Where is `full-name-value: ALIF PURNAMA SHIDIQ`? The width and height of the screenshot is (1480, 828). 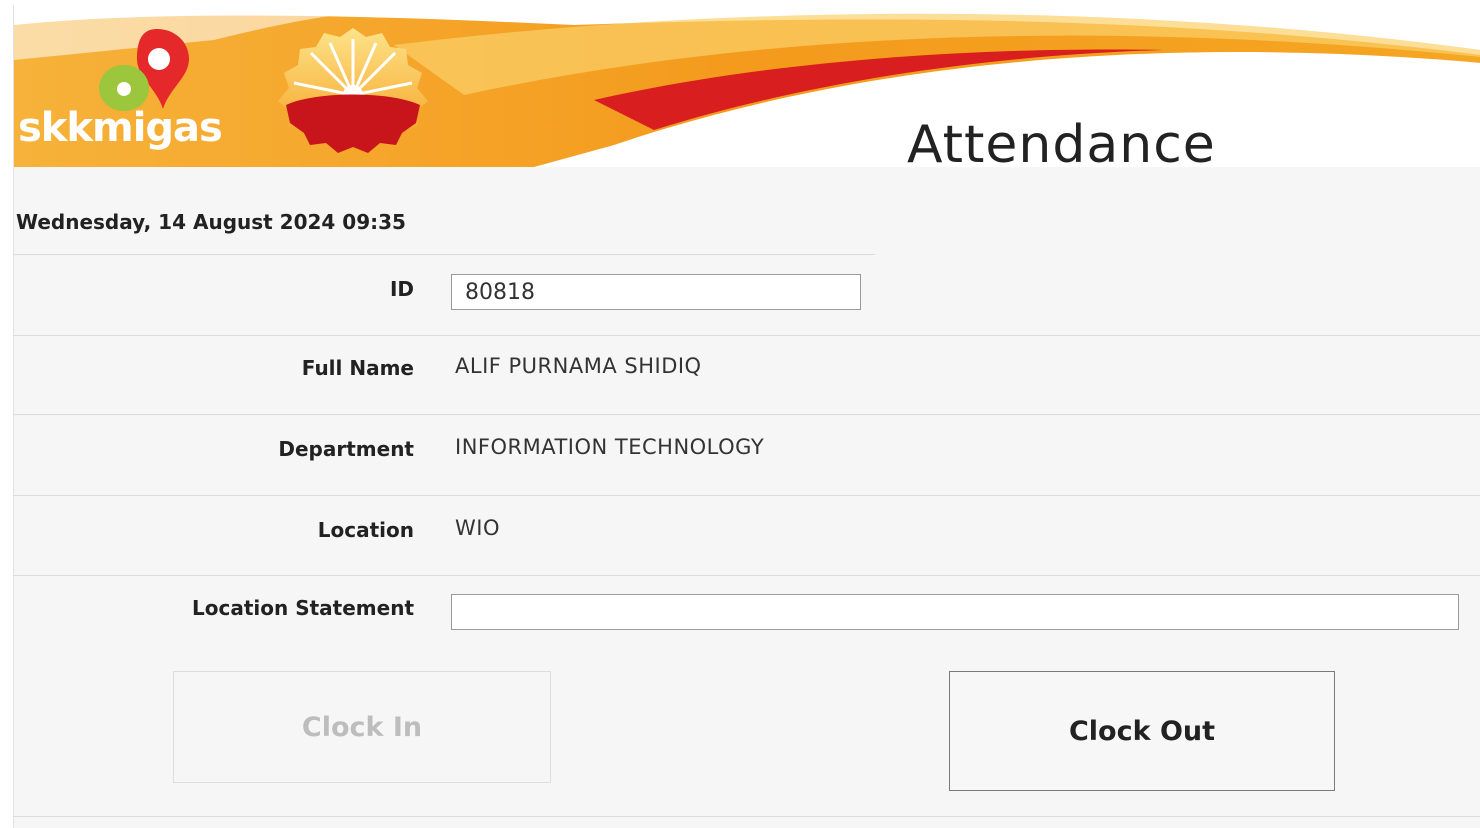 full-name-value: ALIF PURNAMA SHIDIQ is located at coordinates (578, 366).